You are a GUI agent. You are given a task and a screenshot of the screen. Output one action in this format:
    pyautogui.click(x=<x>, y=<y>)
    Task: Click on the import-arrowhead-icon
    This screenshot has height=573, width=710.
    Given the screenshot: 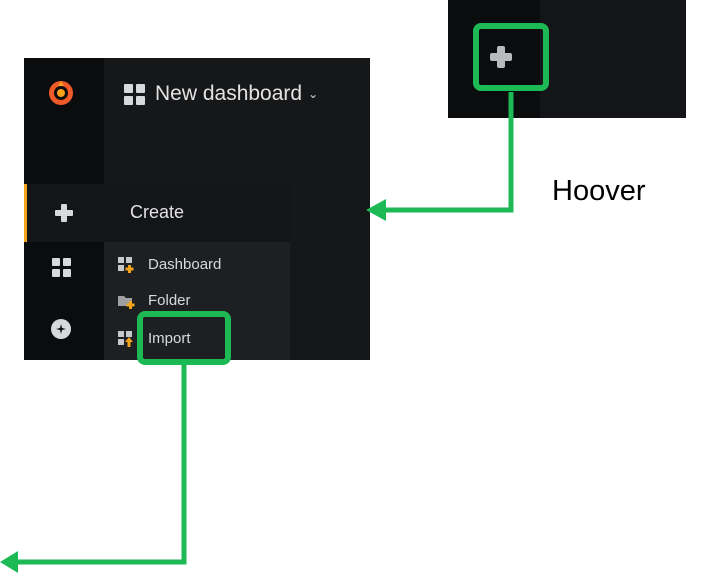 What is the action you would take?
    pyautogui.click(x=9, y=562)
    